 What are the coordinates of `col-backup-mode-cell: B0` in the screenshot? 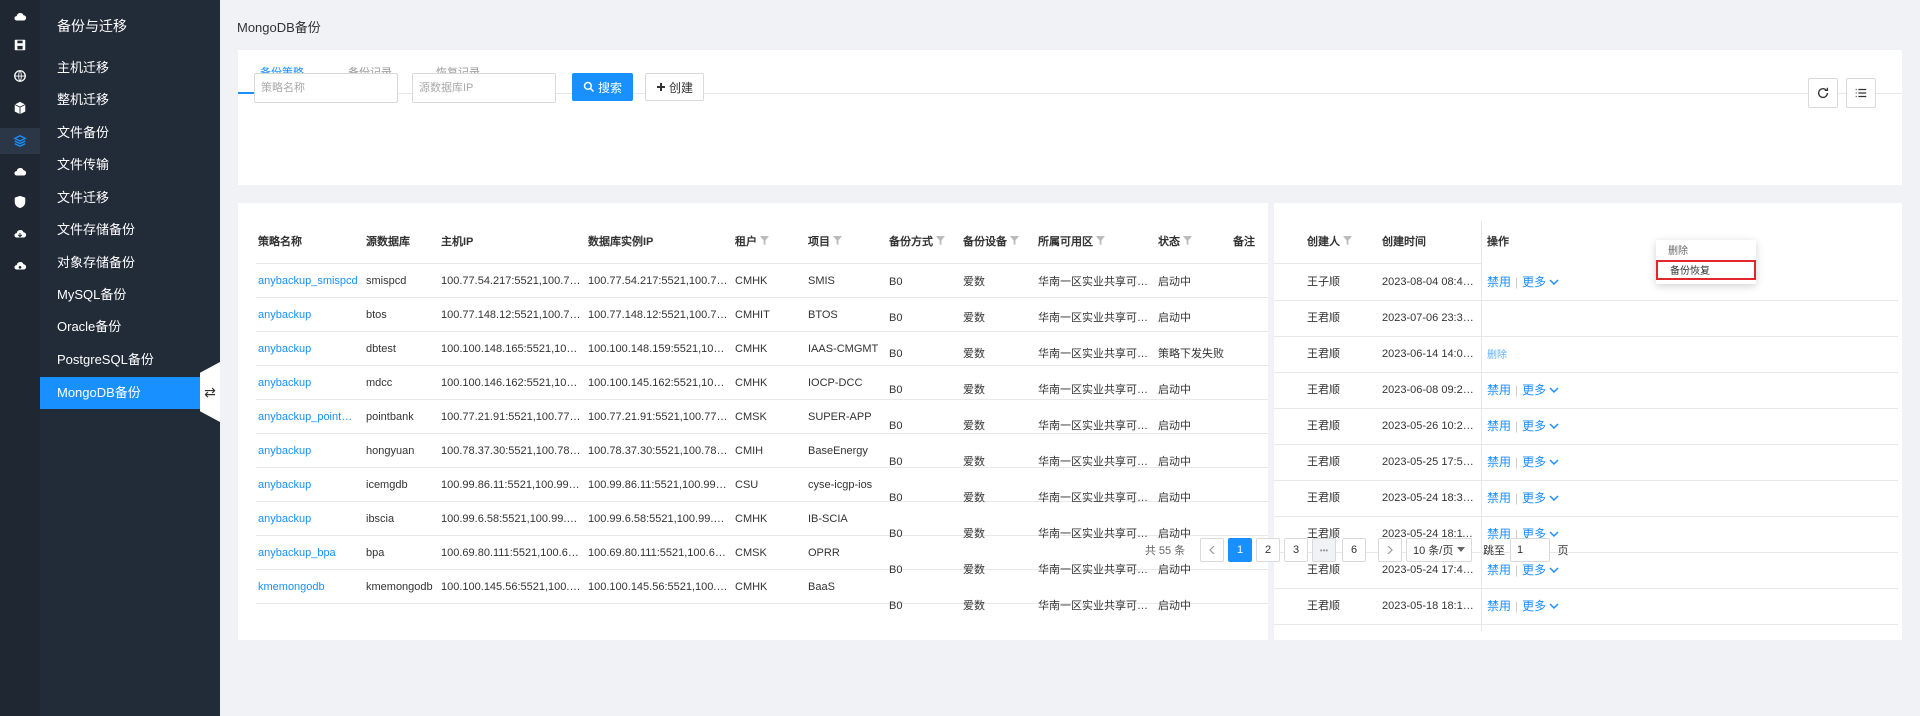 It's located at (896, 390).